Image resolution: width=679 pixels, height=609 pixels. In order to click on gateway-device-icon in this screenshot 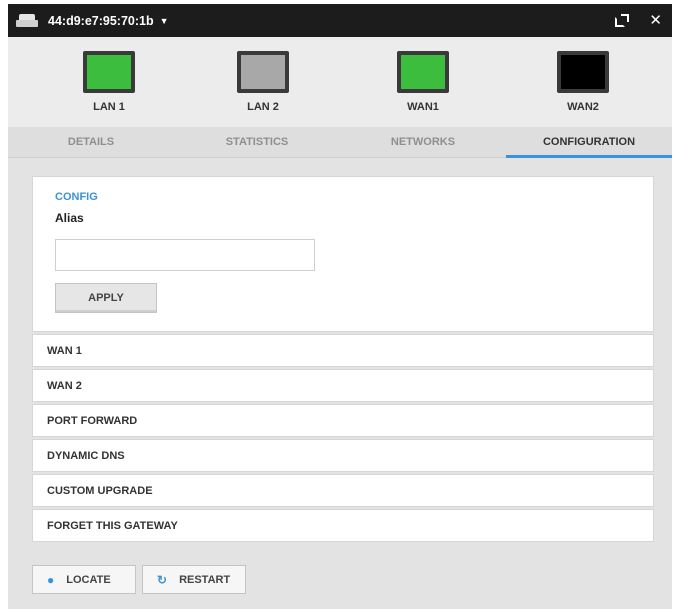, I will do `click(27, 20)`.